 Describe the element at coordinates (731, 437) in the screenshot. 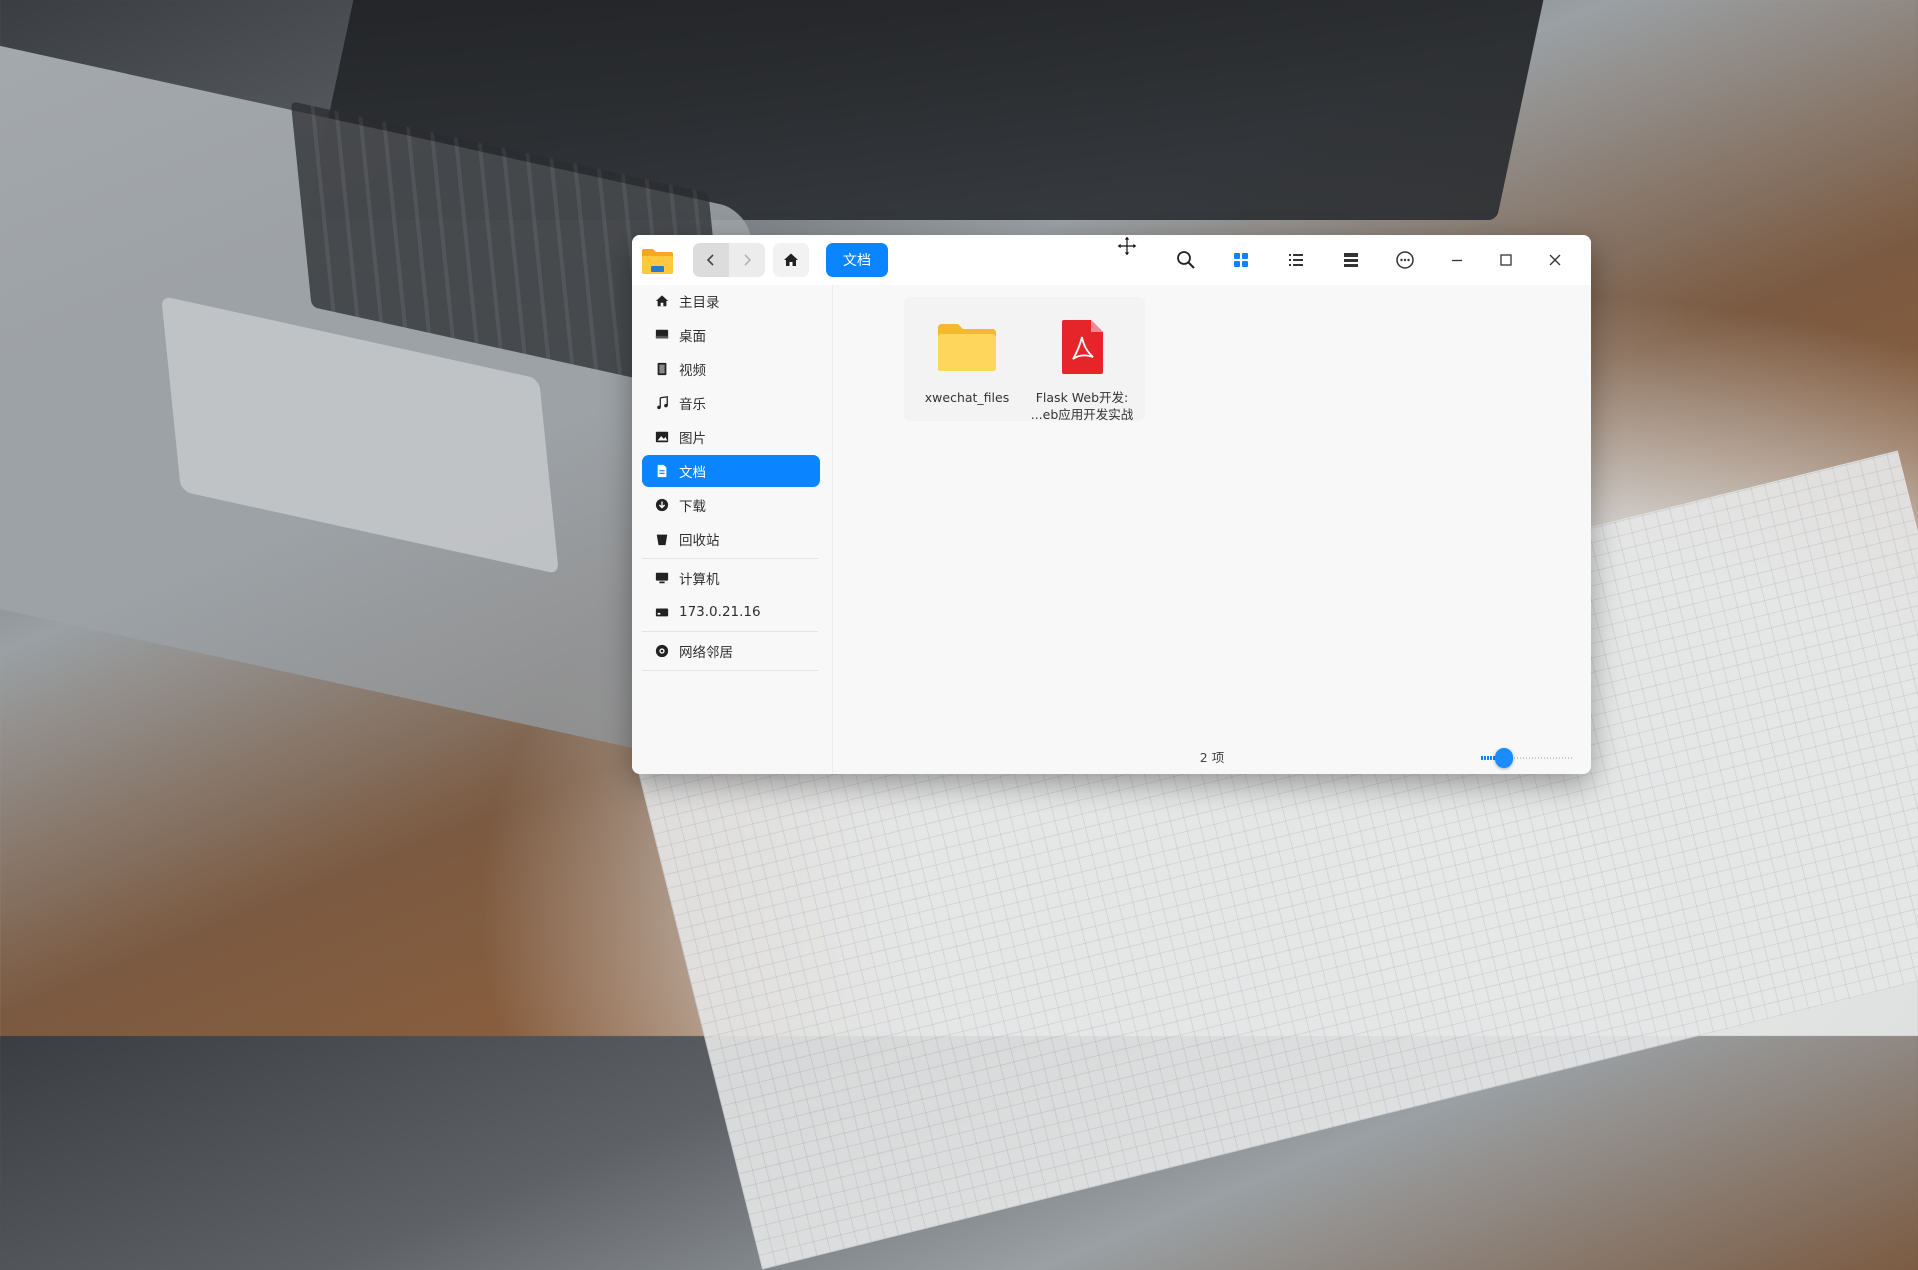

I see `sidebar-item-pictures: 图片` at that location.